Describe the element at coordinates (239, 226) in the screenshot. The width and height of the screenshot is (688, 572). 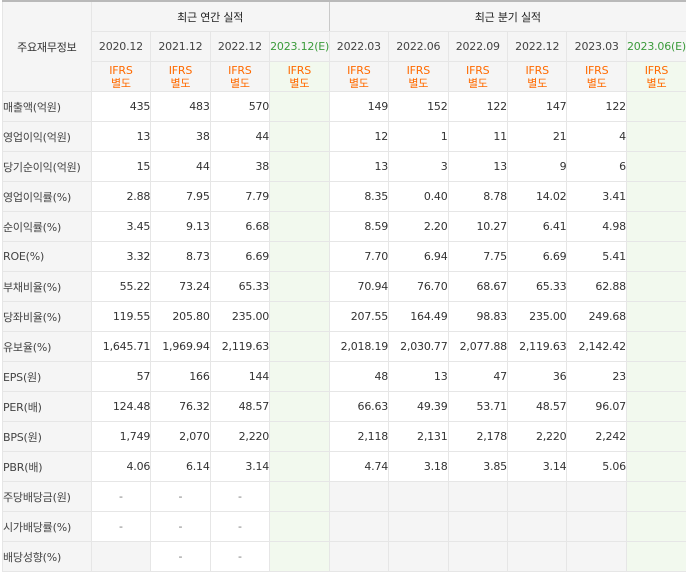
I see `value-cell: 6.68` at that location.